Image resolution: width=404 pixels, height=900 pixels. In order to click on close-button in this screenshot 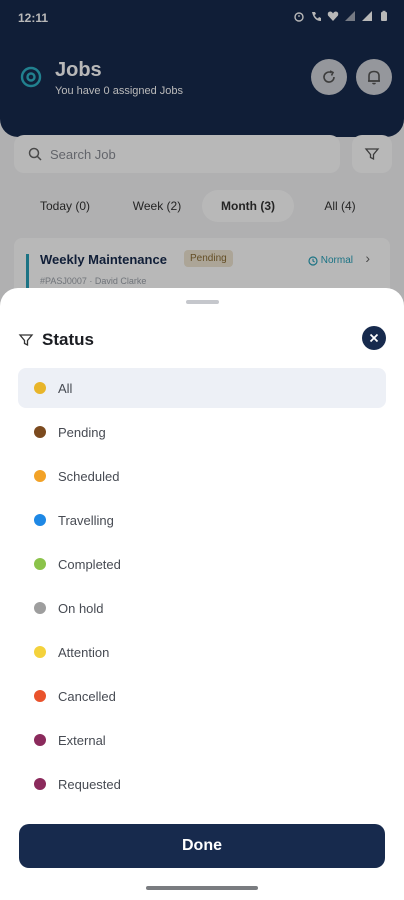, I will do `click(374, 338)`.